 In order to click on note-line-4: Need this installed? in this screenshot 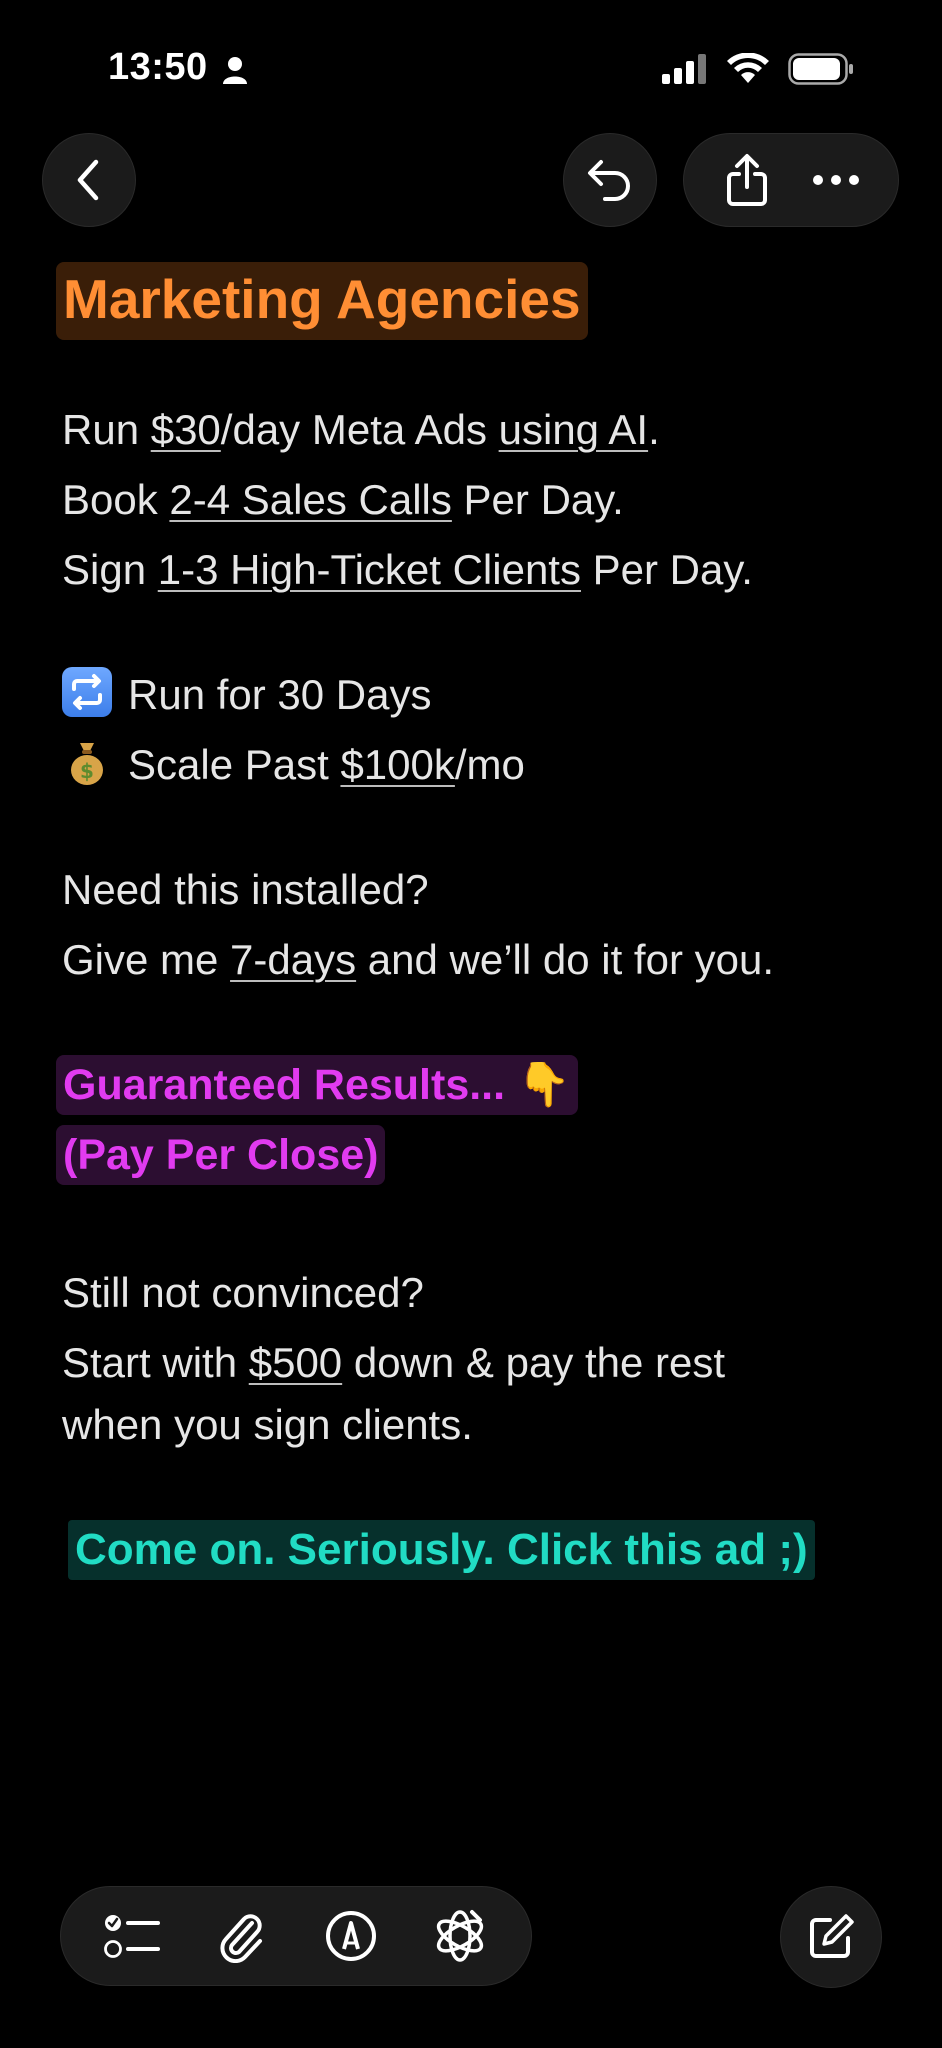, I will do `click(245, 890)`.